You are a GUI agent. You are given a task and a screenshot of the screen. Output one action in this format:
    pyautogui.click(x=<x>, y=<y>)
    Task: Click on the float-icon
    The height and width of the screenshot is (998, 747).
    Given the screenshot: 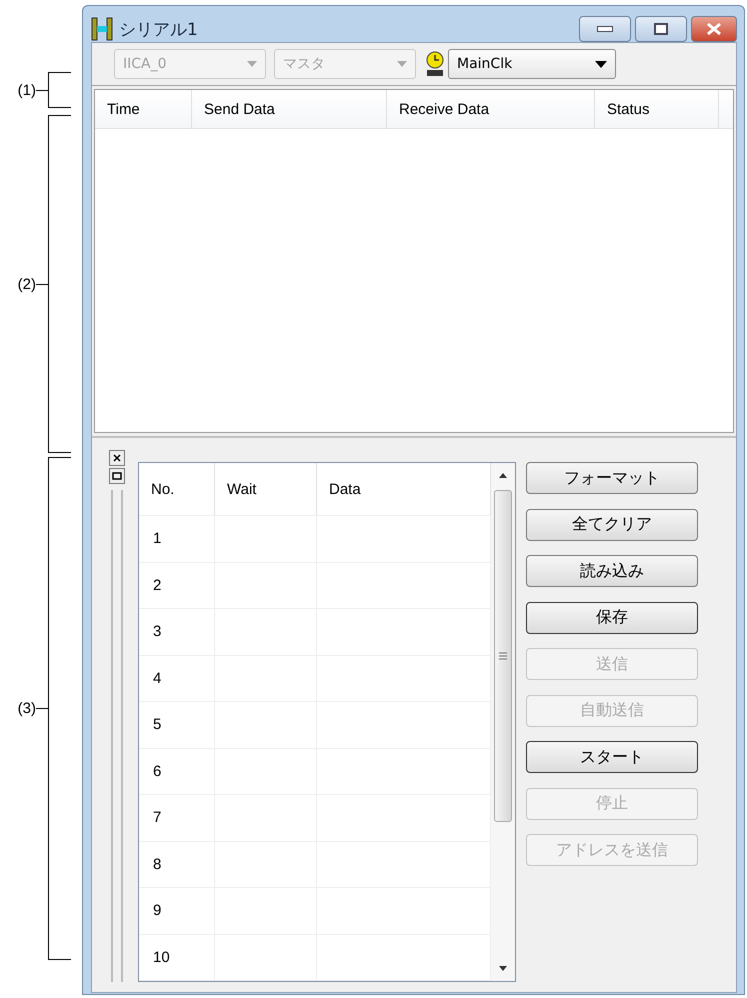 What is the action you would take?
    pyautogui.click(x=117, y=476)
    